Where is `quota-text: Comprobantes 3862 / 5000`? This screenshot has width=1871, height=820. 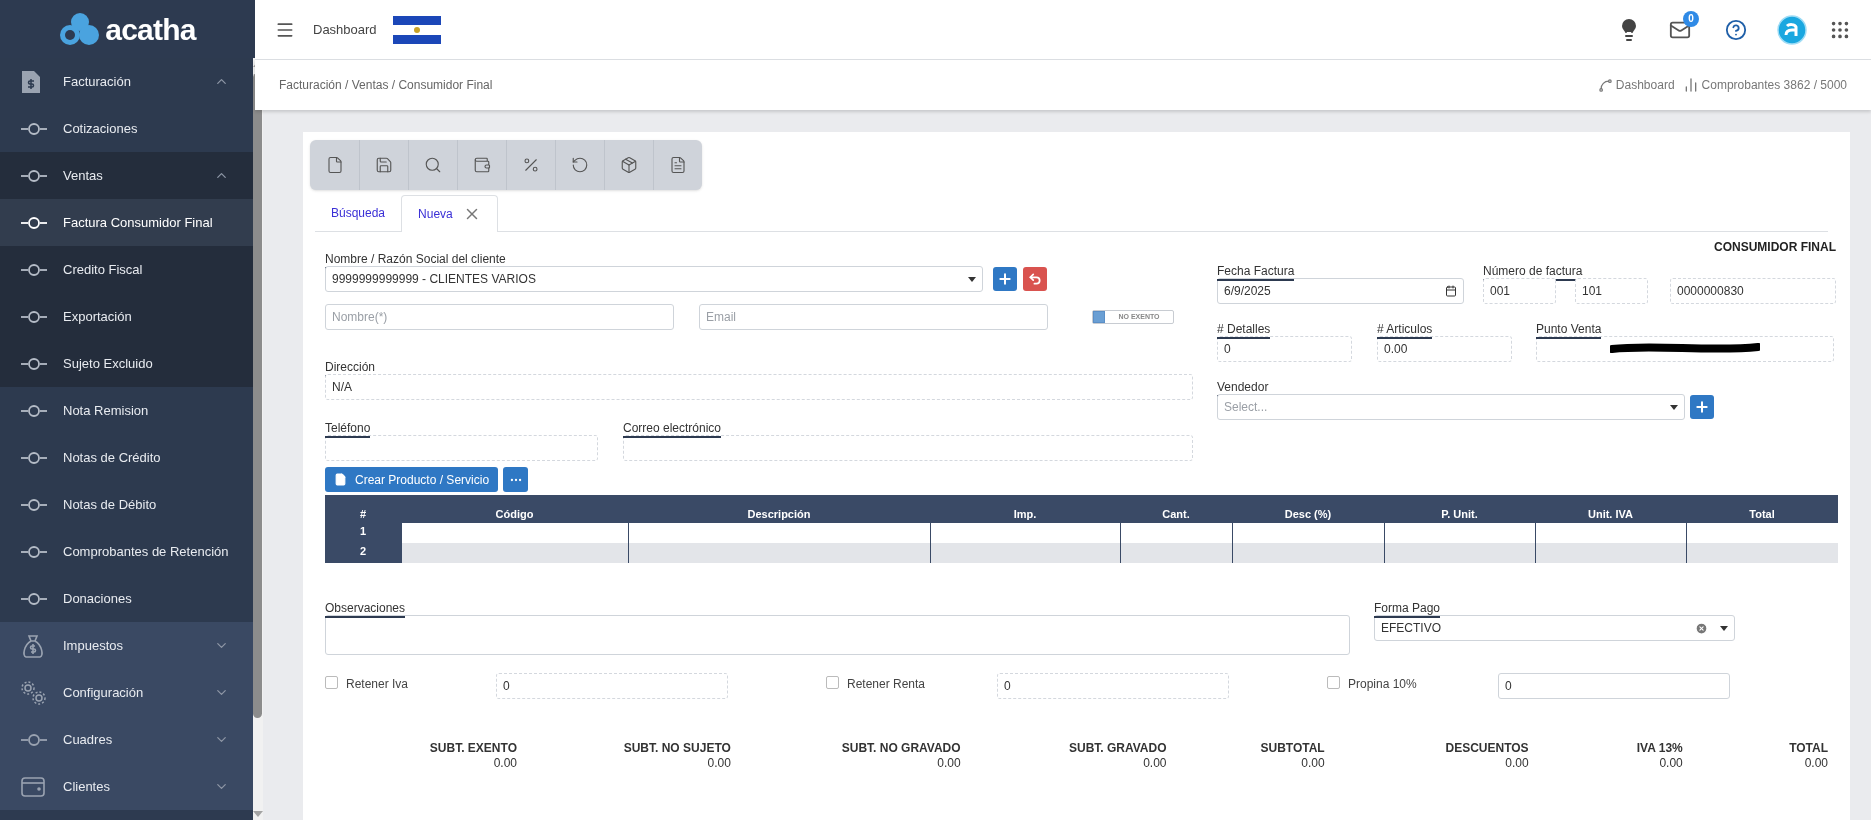
quota-text: Comprobantes 3862 / 5000 is located at coordinates (1764, 85).